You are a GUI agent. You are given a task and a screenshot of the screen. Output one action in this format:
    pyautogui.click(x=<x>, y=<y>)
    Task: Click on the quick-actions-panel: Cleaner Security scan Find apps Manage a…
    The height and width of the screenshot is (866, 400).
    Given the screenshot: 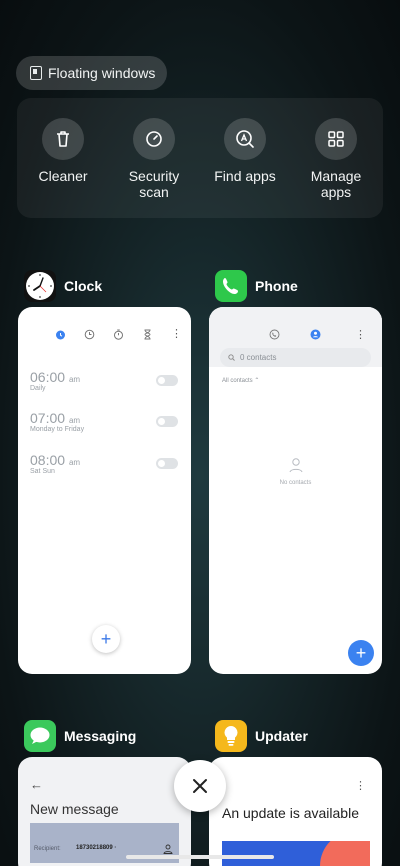 What is the action you would take?
    pyautogui.click(x=200, y=158)
    